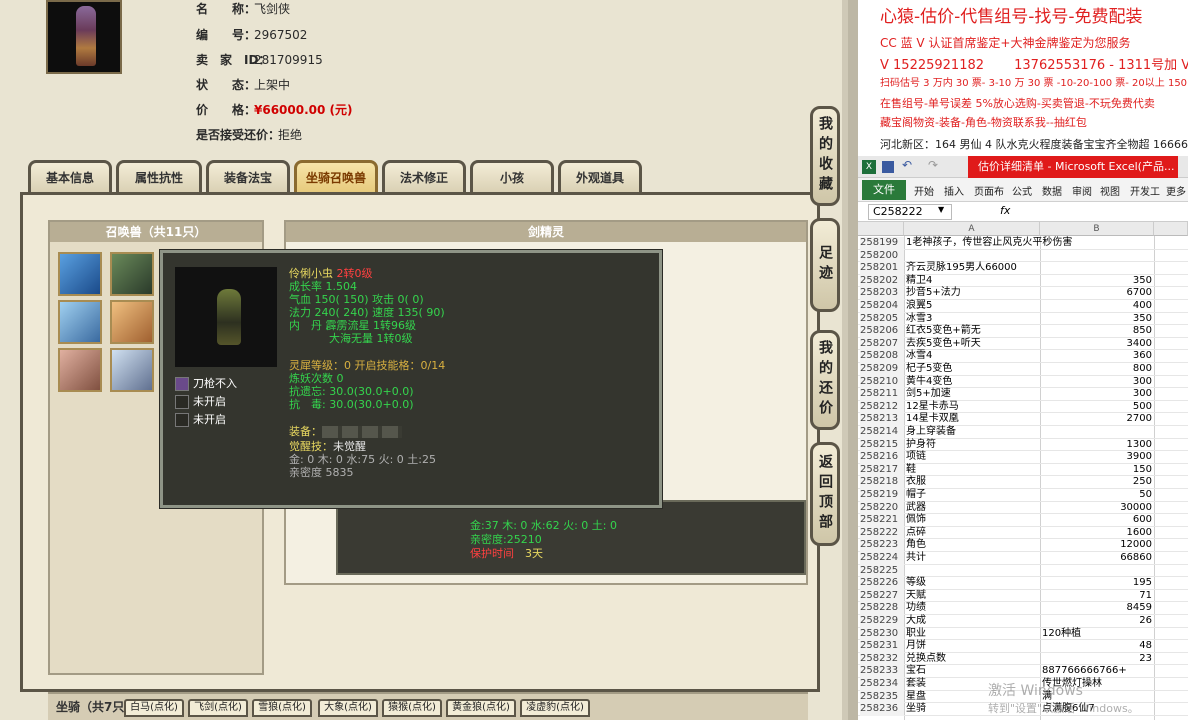 The width and height of the screenshot is (1188, 720). What do you see at coordinates (154, 708) in the screenshot?
I see `mount-tab: 白马(点化)` at bounding box center [154, 708].